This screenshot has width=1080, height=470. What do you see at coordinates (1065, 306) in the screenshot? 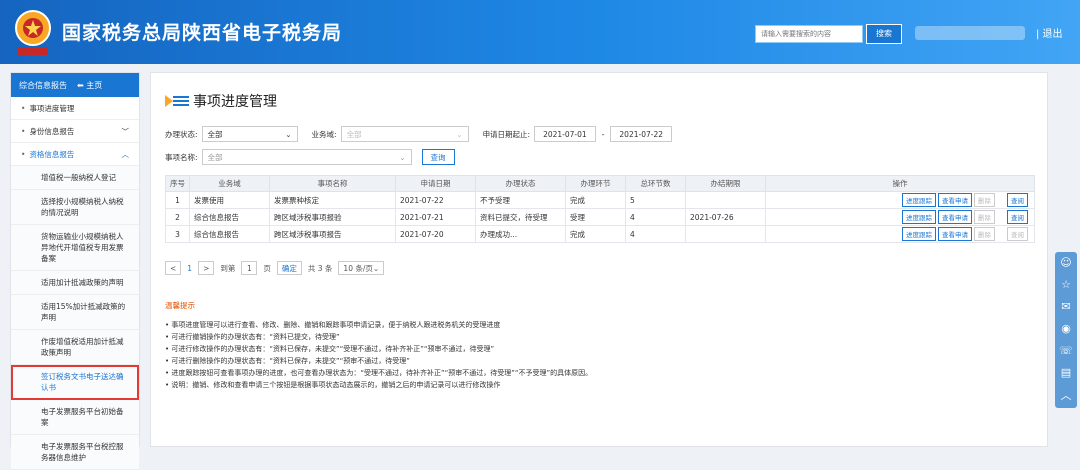
I see `chat-icon: ✉` at bounding box center [1065, 306].